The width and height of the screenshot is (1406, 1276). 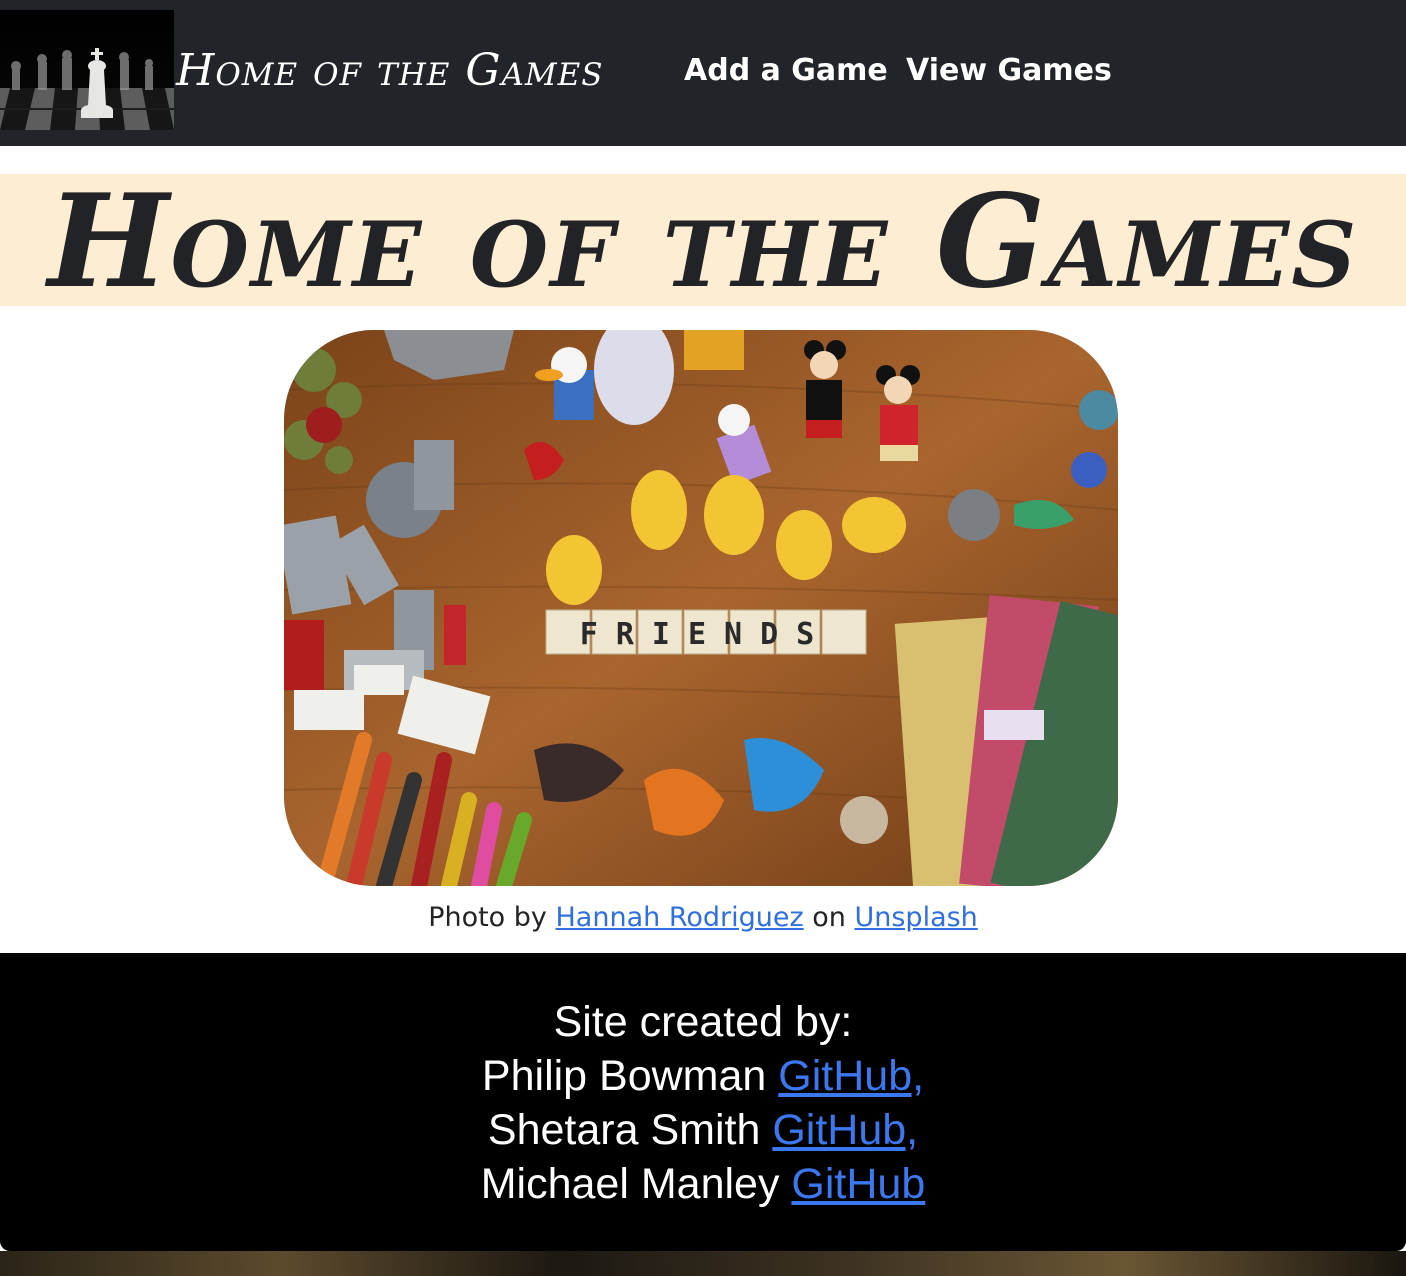 What do you see at coordinates (87, 70) in the screenshot?
I see `chess-king-logo` at bounding box center [87, 70].